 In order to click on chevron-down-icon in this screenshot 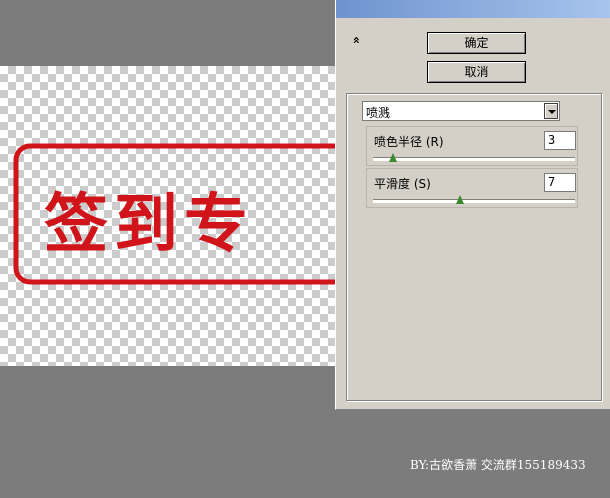, I will do `click(551, 111)`.